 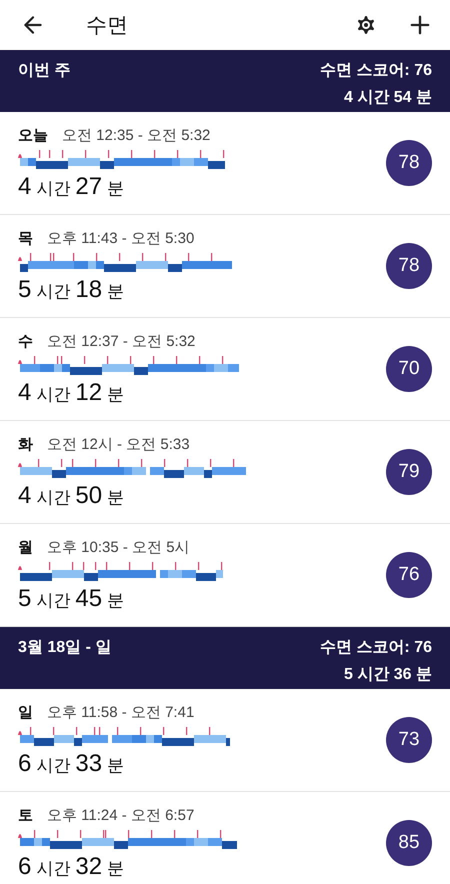 I want to click on time-range: 오전 12시 - 오전 5:33, so click(x=118, y=444).